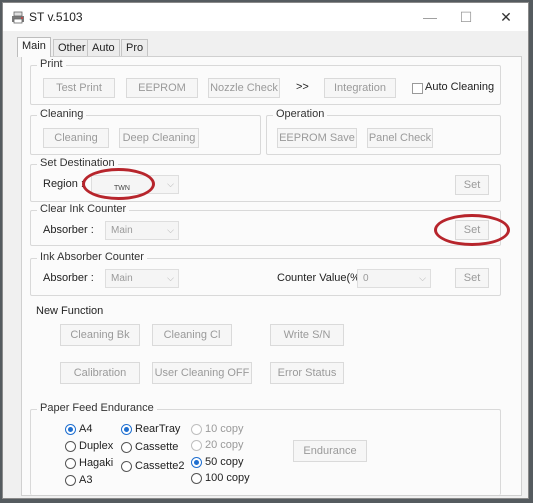 The height and width of the screenshot is (503, 533). I want to click on region-label: Region :, so click(63, 184).